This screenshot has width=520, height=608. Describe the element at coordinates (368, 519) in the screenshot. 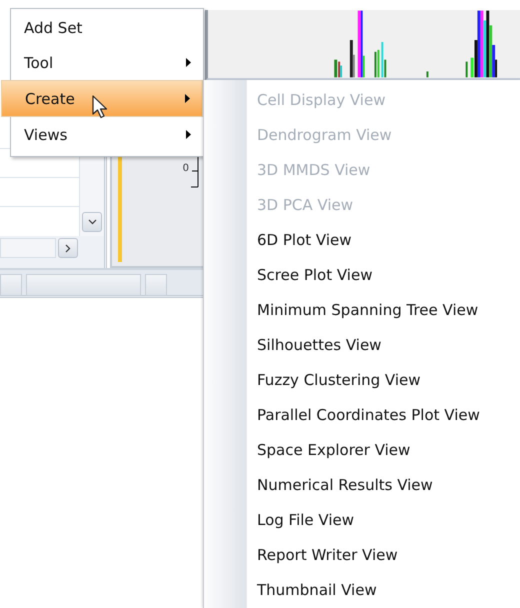

I see `menu-item: Log File View` at that location.